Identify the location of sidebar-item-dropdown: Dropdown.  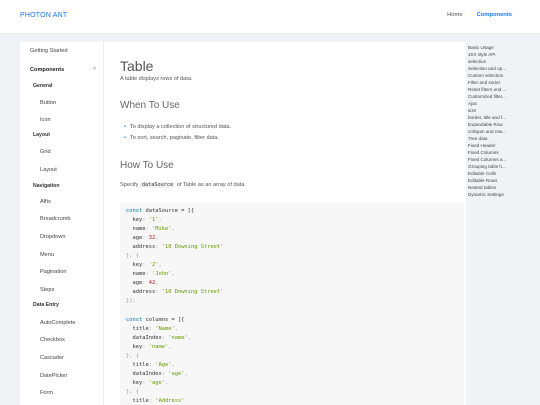
(61, 237).